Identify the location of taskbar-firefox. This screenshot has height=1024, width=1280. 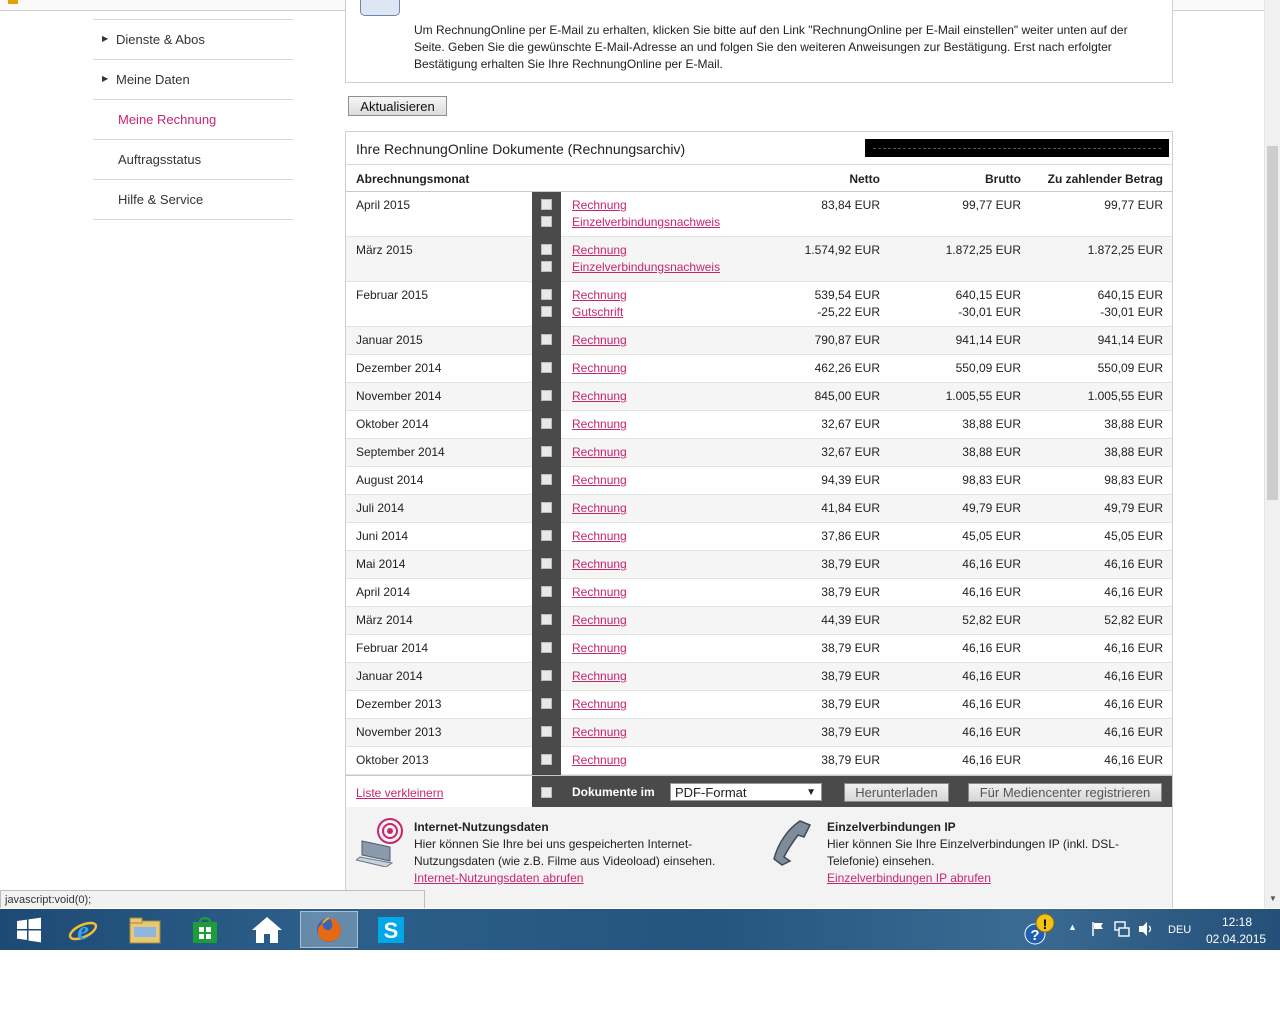
(329, 929).